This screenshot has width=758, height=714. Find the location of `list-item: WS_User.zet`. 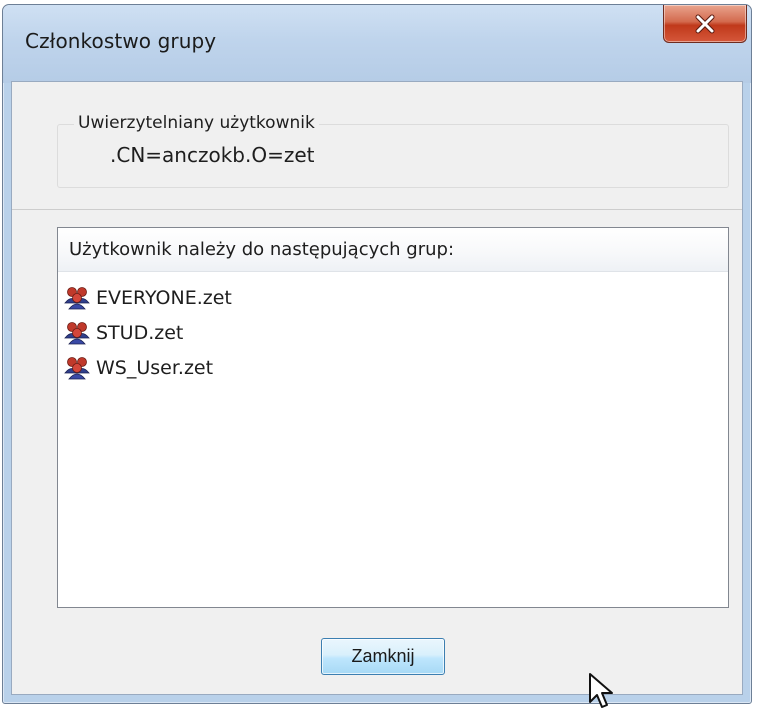

list-item: WS_User.zet is located at coordinates (393, 367).